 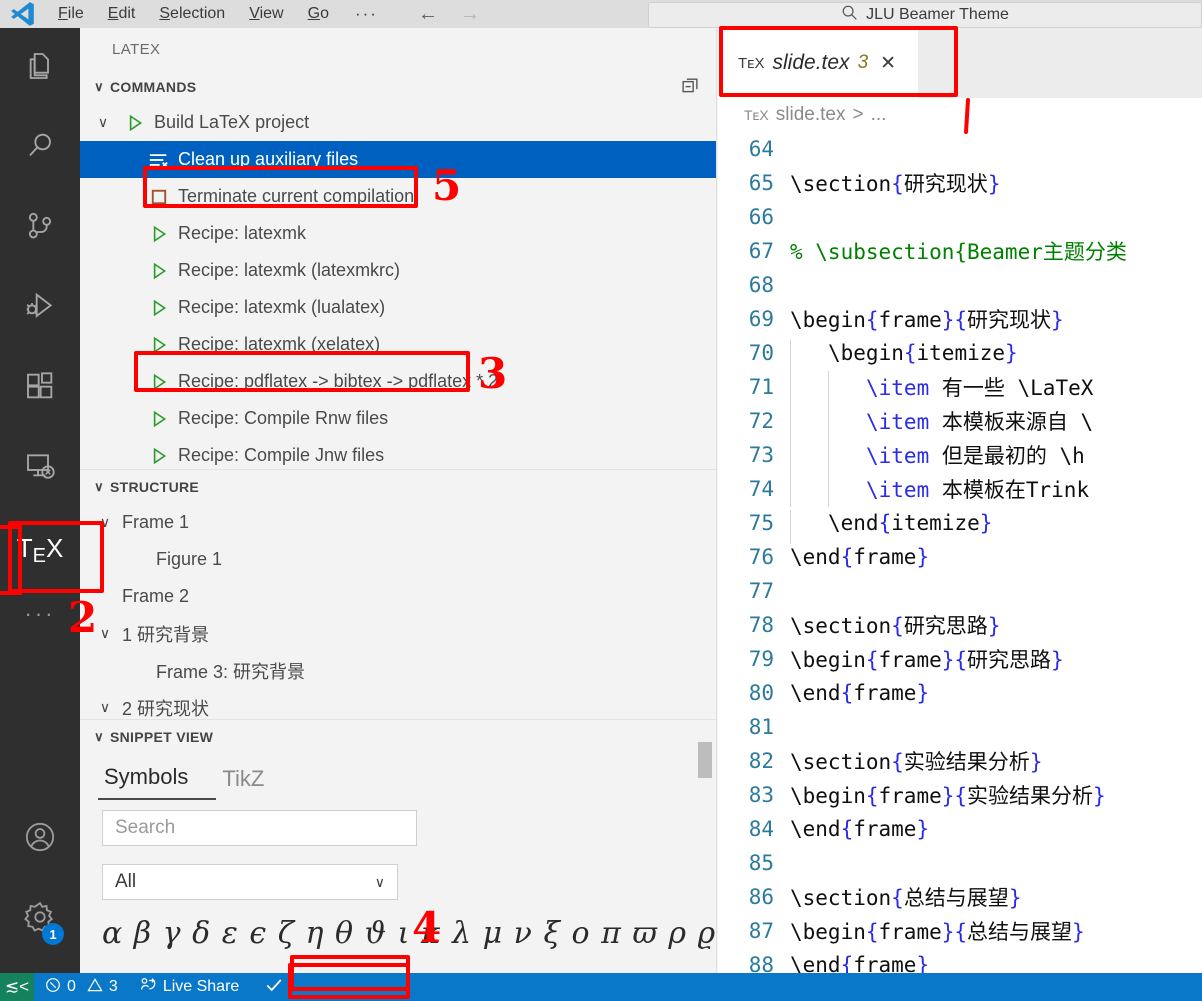 I want to click on code-token: % \subsection{Beamer主题分类, so click(x=958, y=252).